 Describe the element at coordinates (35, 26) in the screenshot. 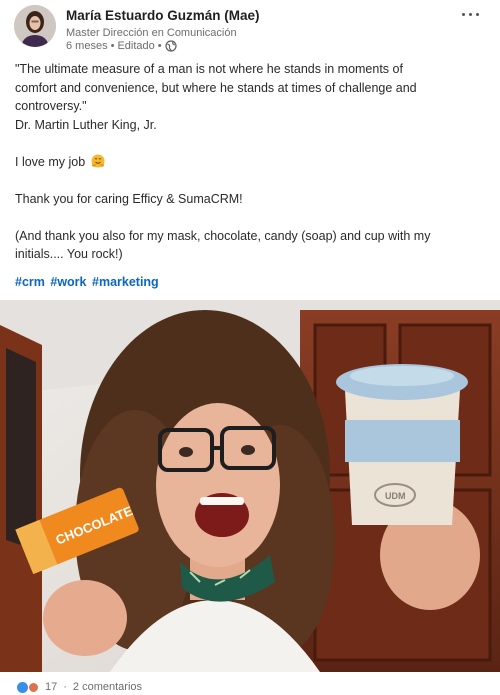

I see `author-avatar` at that location.